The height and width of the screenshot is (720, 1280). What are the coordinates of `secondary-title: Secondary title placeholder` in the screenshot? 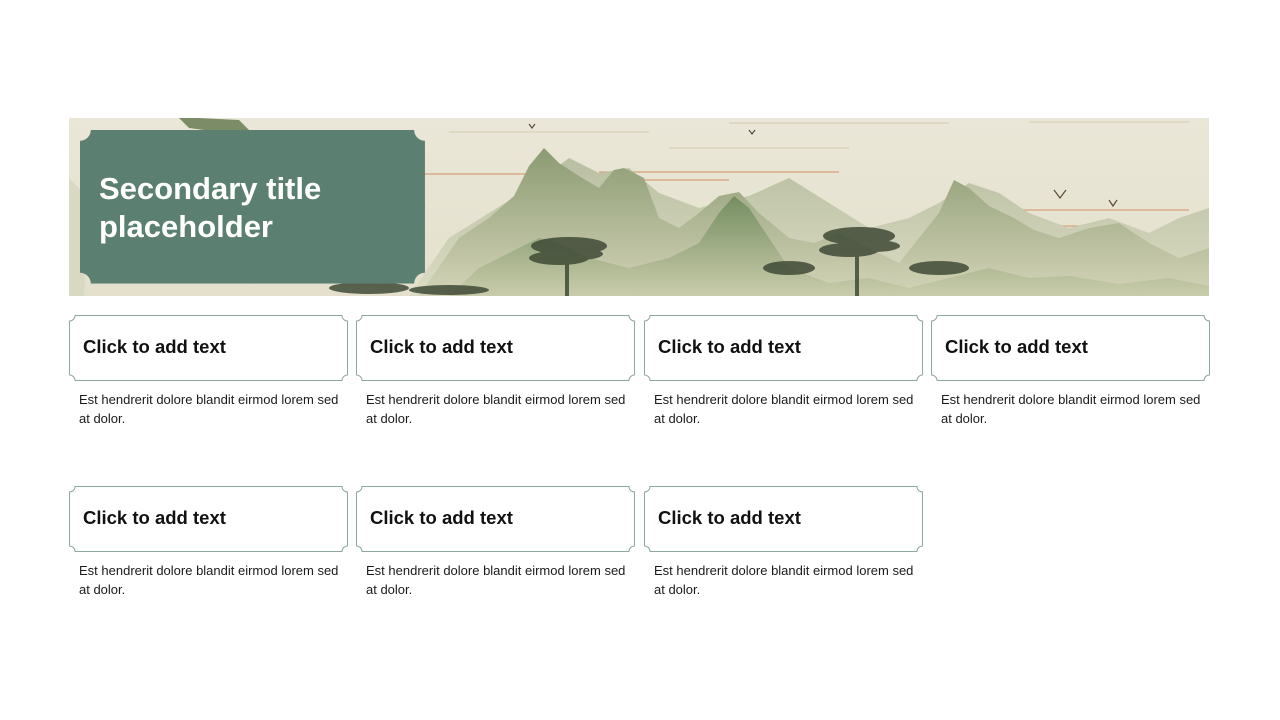 It's located at (254, 208).